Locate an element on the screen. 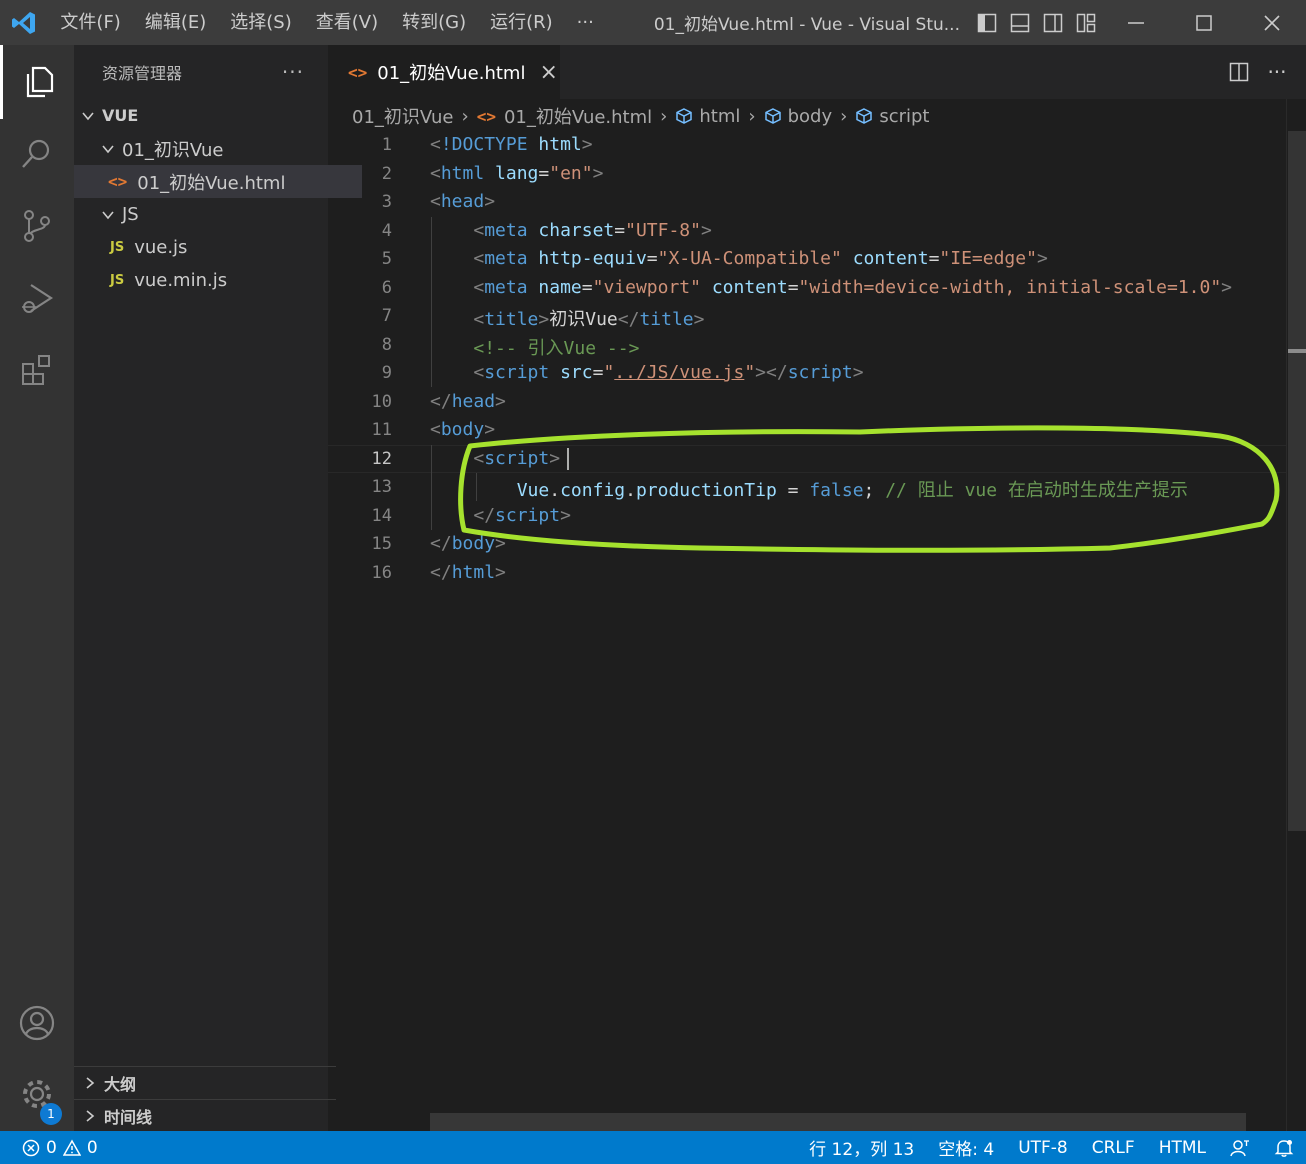 The height and width of the screenshot is (1164, 1306). breadcrumb-html-label: html is located at coordinates (720, 116).